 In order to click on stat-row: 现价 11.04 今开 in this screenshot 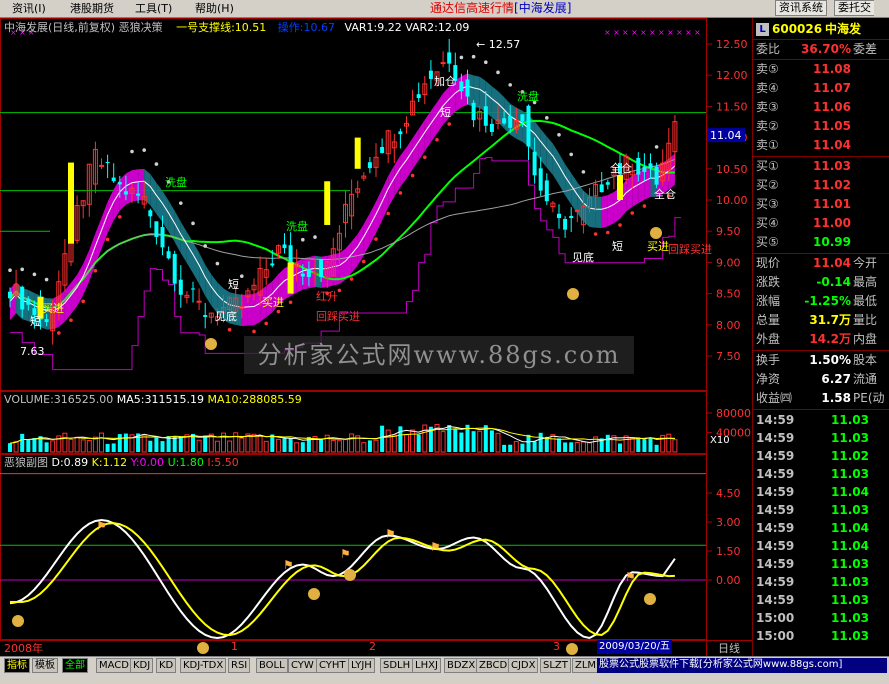, I will do `click(821, 263)`.